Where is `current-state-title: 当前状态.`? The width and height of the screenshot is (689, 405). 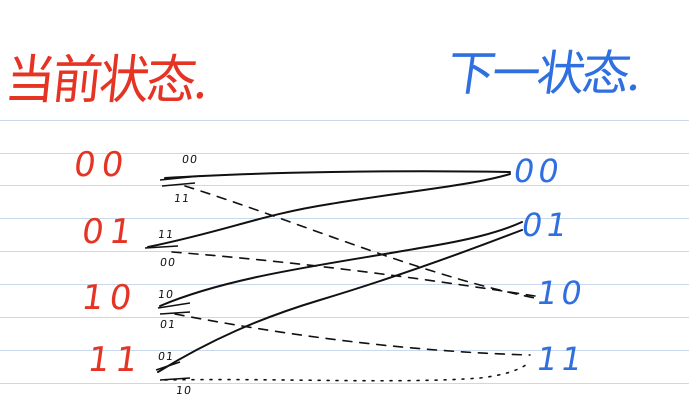
current-state-title: 当前状态. is located at coordinates (106, 80).